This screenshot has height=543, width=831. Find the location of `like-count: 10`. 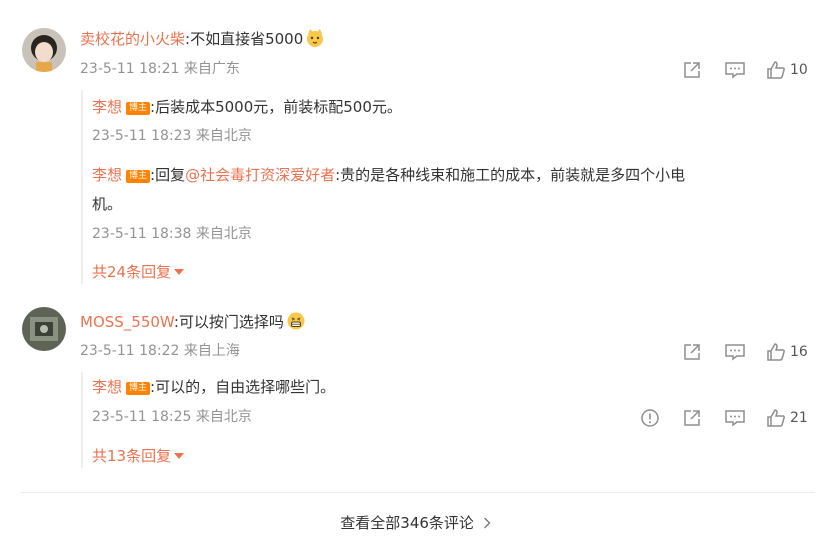

like-count: 10 is located at coordinates (799, 70).